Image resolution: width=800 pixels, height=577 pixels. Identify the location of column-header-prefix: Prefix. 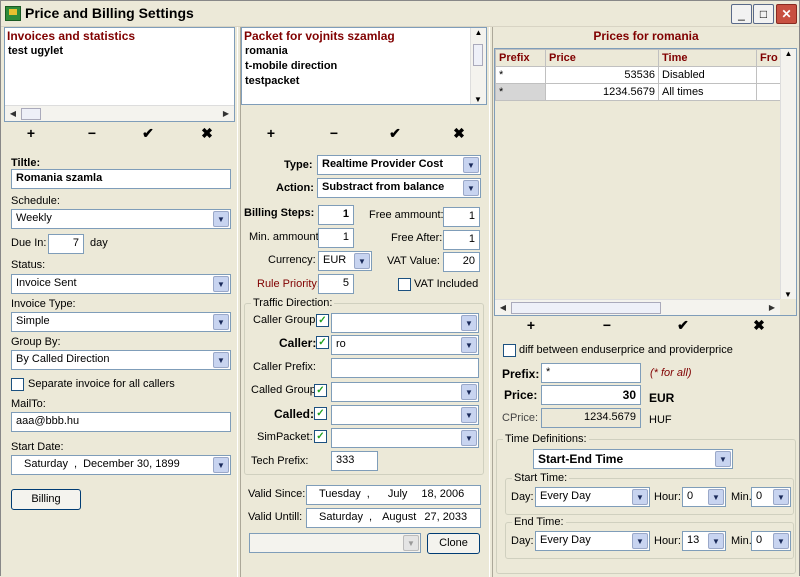
(520, 58).